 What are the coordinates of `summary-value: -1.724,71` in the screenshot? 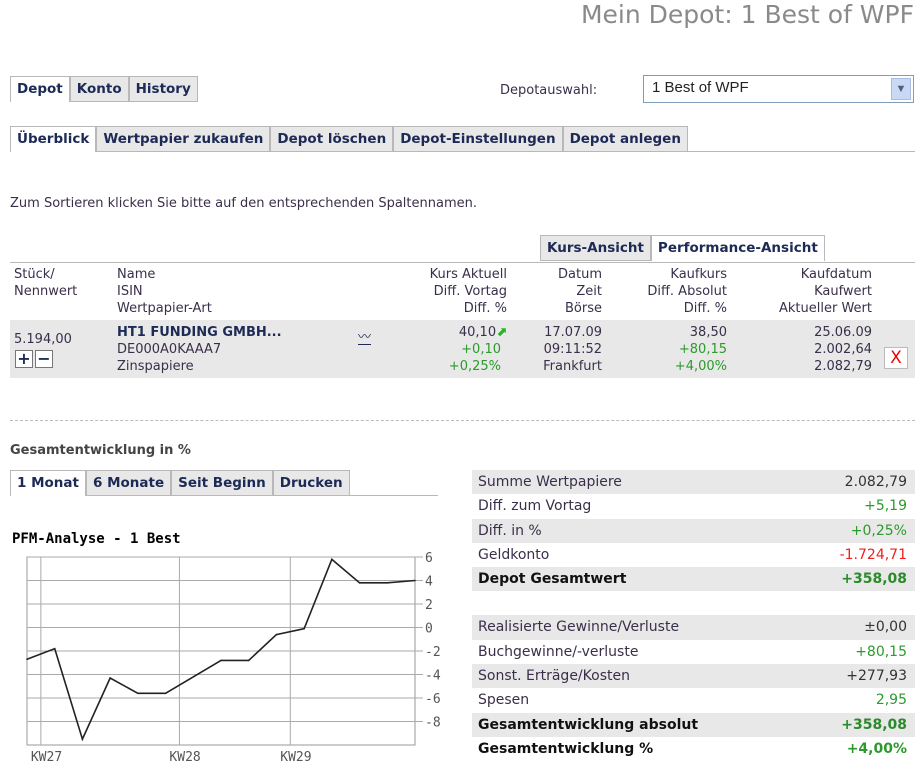 It's located at (873, 554).